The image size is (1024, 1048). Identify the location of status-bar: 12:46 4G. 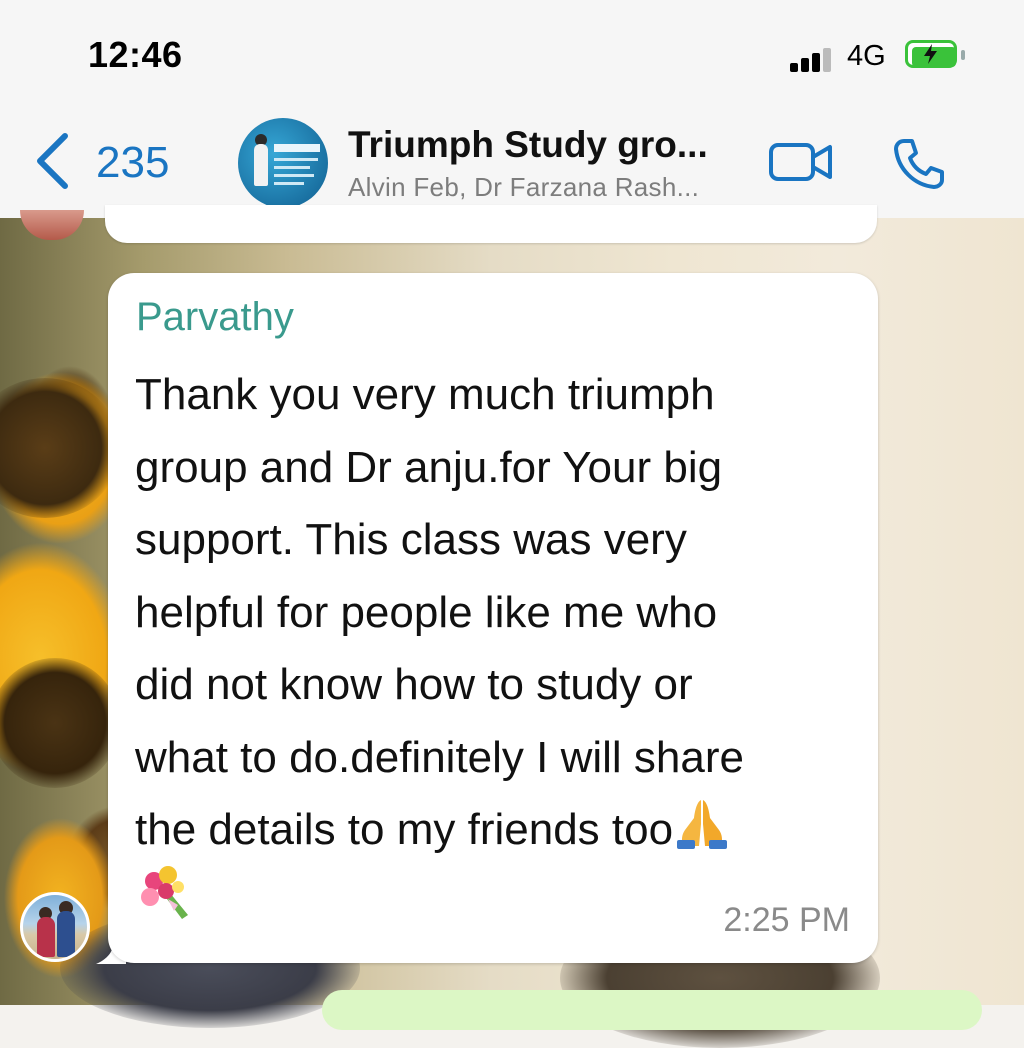
(512, 50).